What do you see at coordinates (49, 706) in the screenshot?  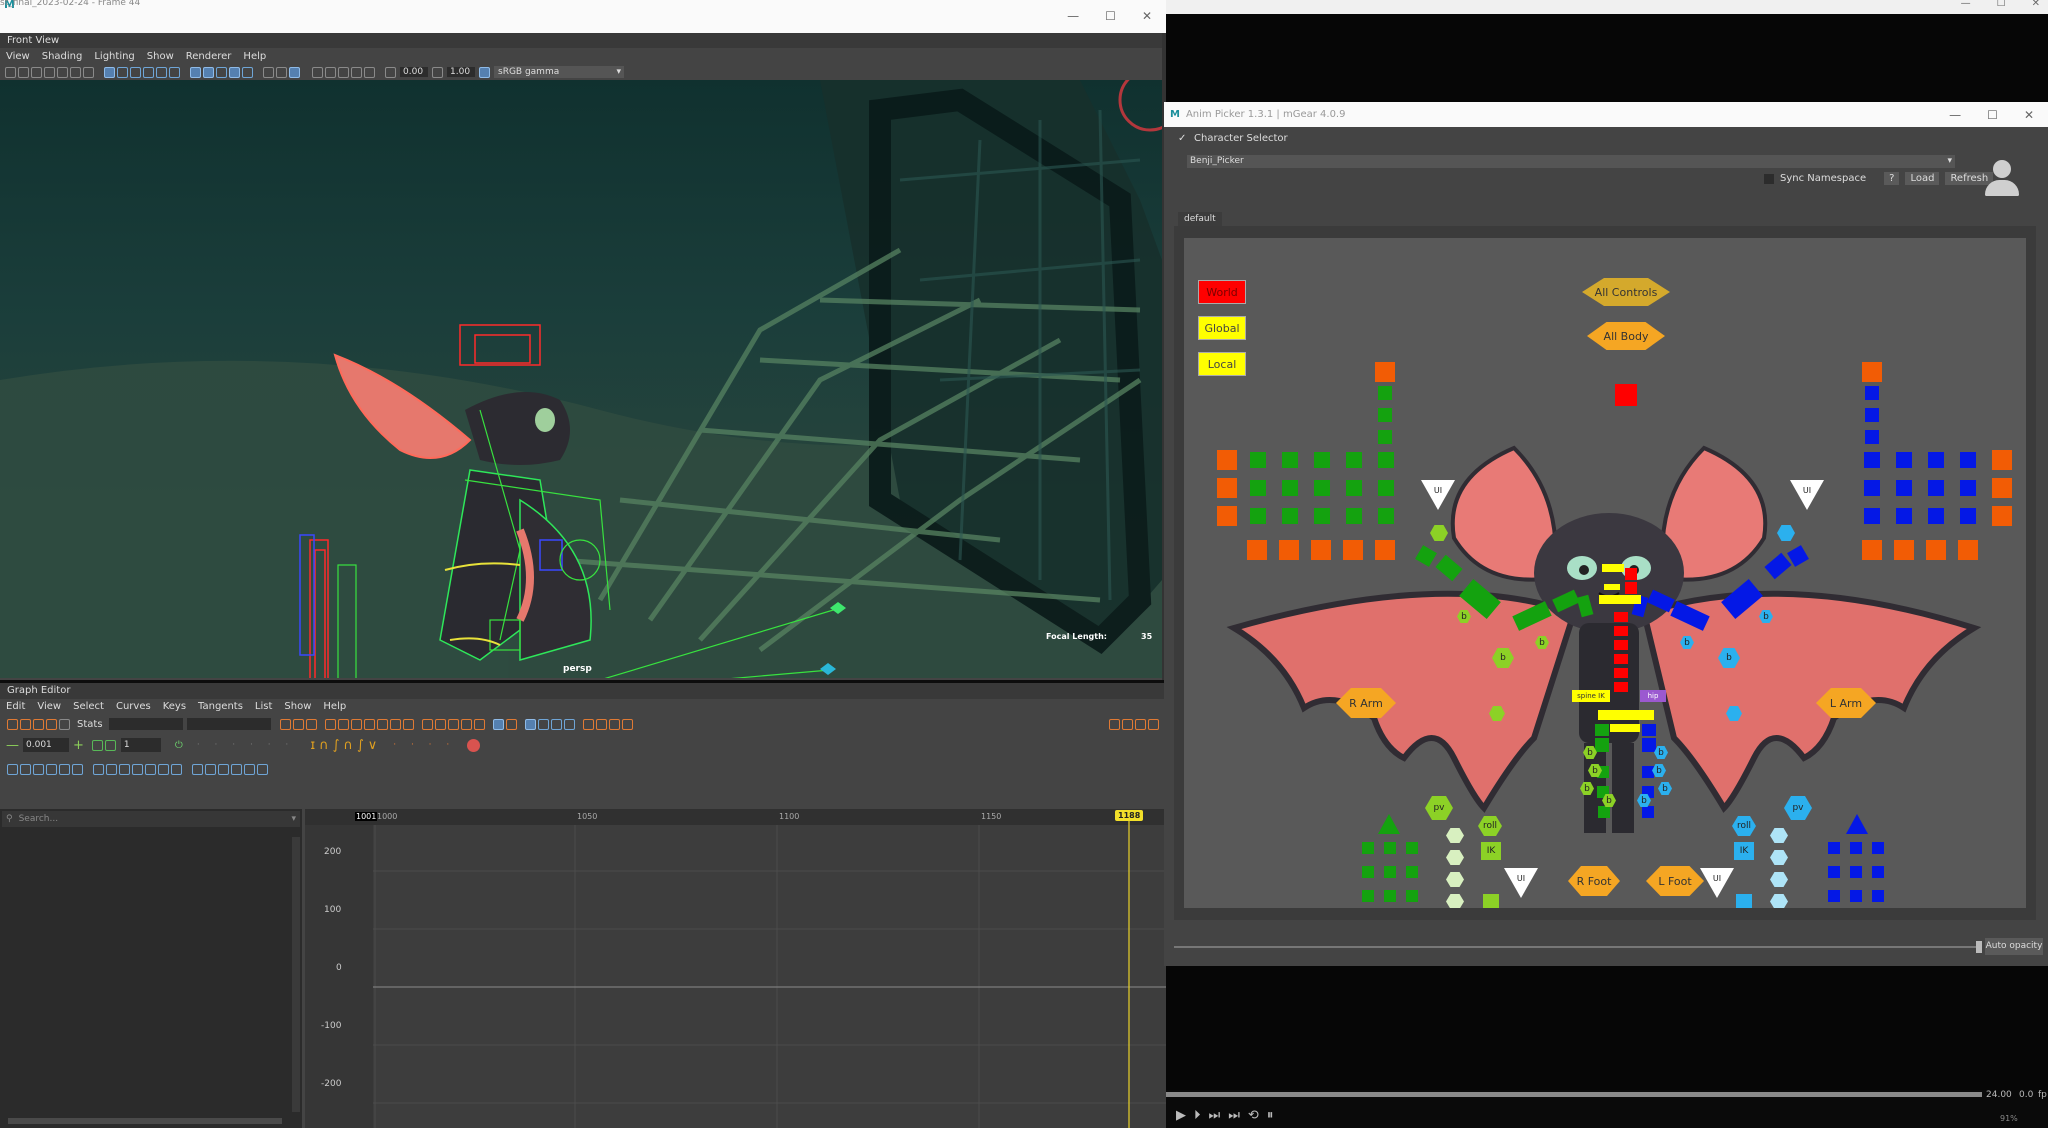 I see `ge-menu-view: View` at bounding box center [49, 706].